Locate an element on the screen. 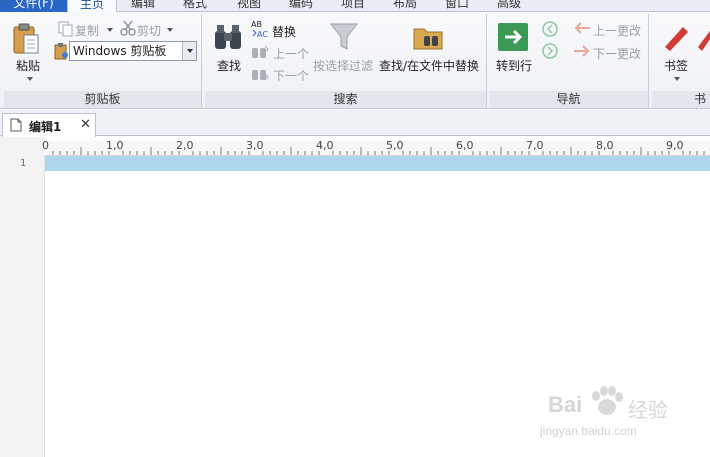  document-tab-title: 编辑1 is located at coordinates (45, 127).